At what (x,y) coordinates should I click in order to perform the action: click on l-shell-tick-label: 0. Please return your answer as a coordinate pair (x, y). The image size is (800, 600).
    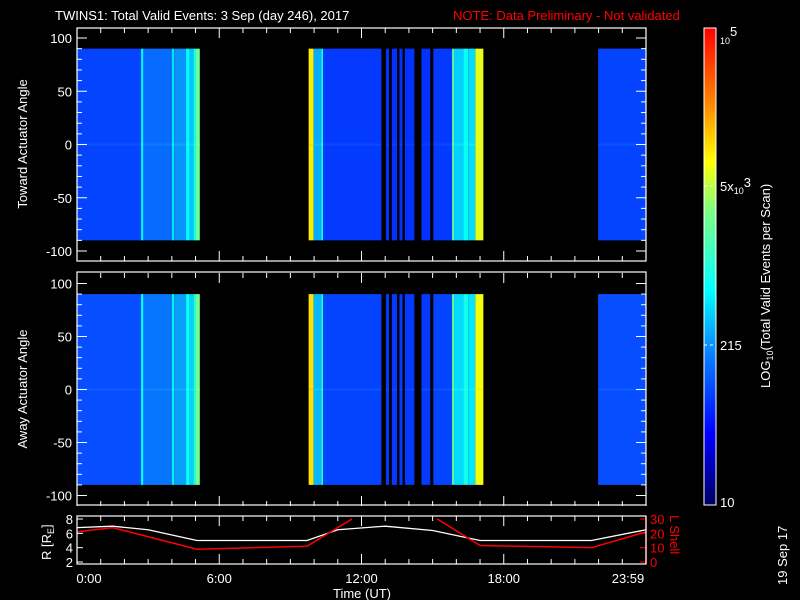
    Looking at the image, I should click on (653, 562).